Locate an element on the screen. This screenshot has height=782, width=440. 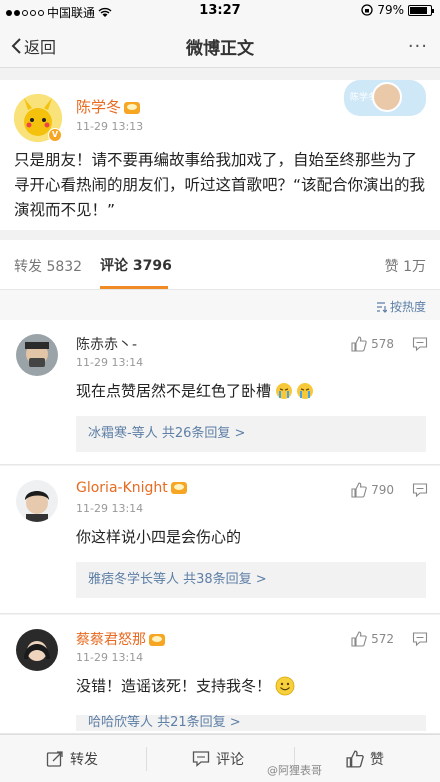
page-title: 微博正文 is located at coordinates (220, 49).